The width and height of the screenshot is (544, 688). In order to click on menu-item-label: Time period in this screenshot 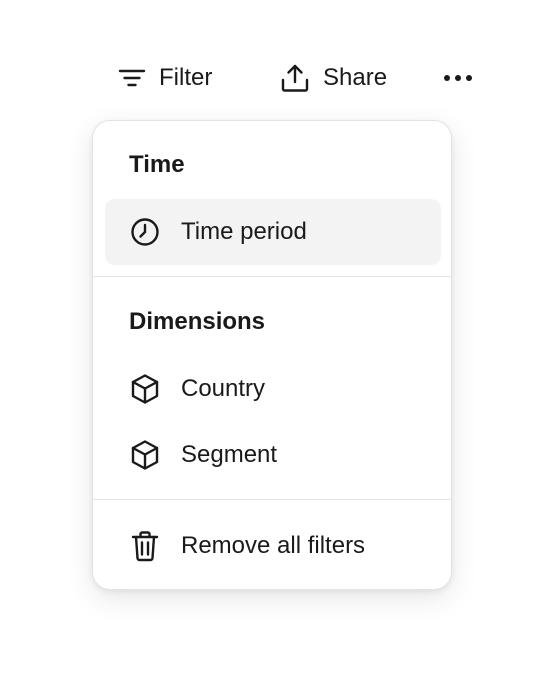, I will do `click(244, 231)`.